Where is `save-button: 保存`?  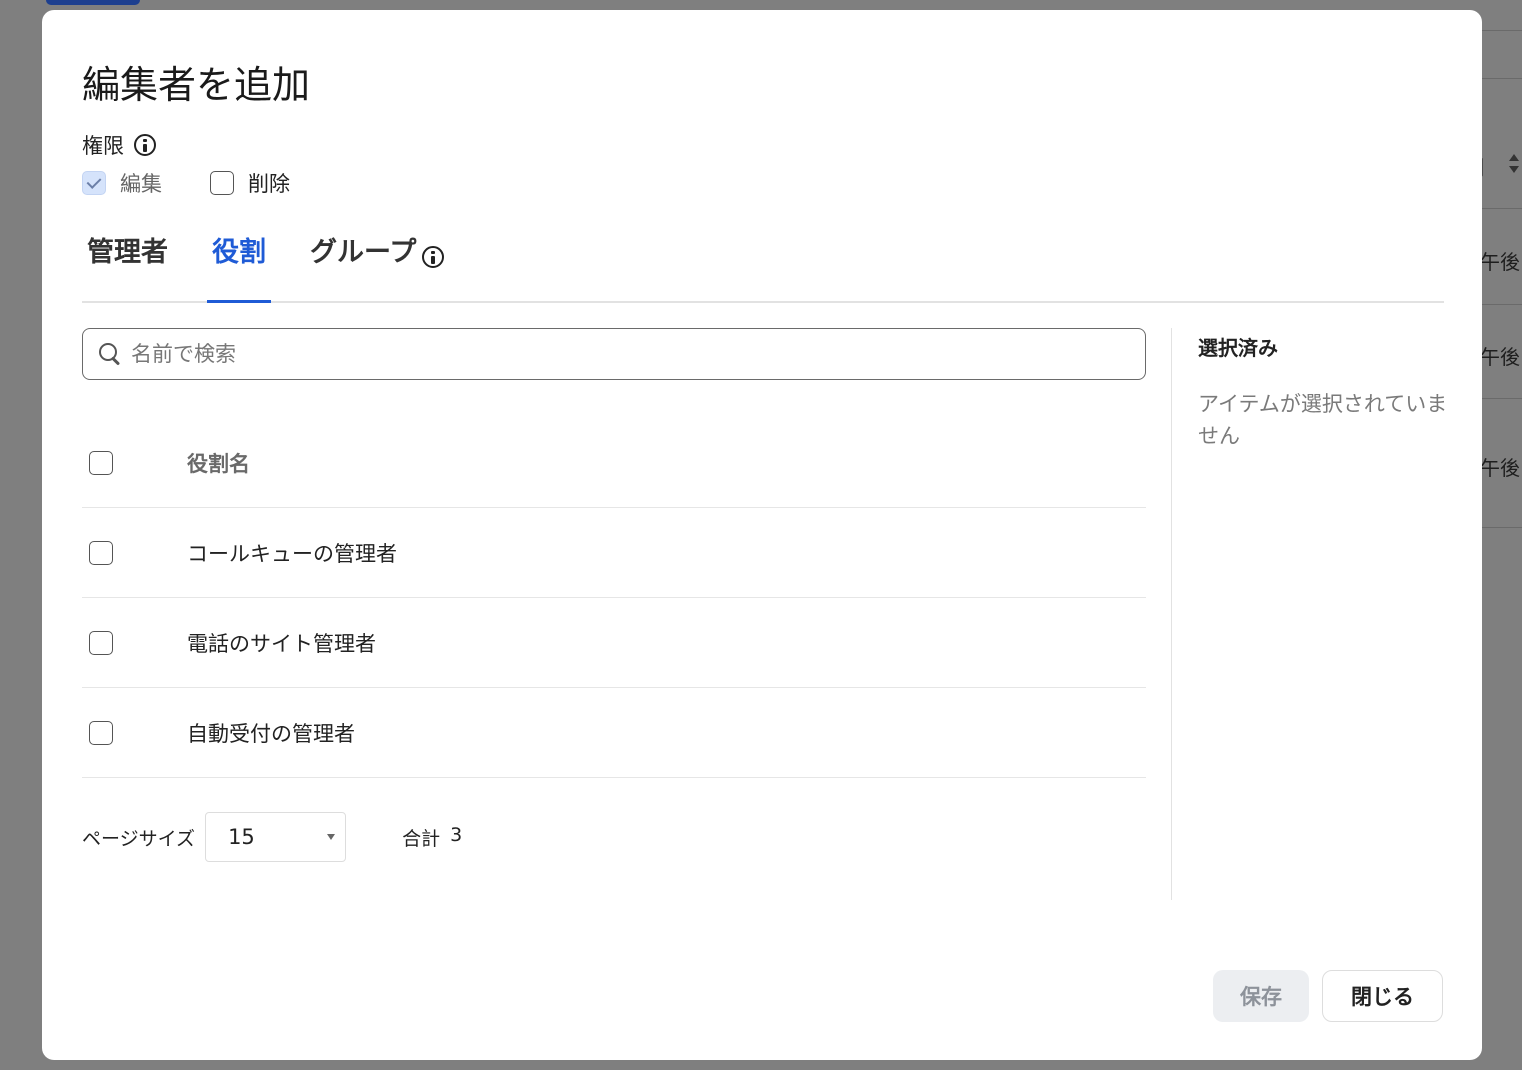 save-button: 保存 is located at coordinates (1261, 996).